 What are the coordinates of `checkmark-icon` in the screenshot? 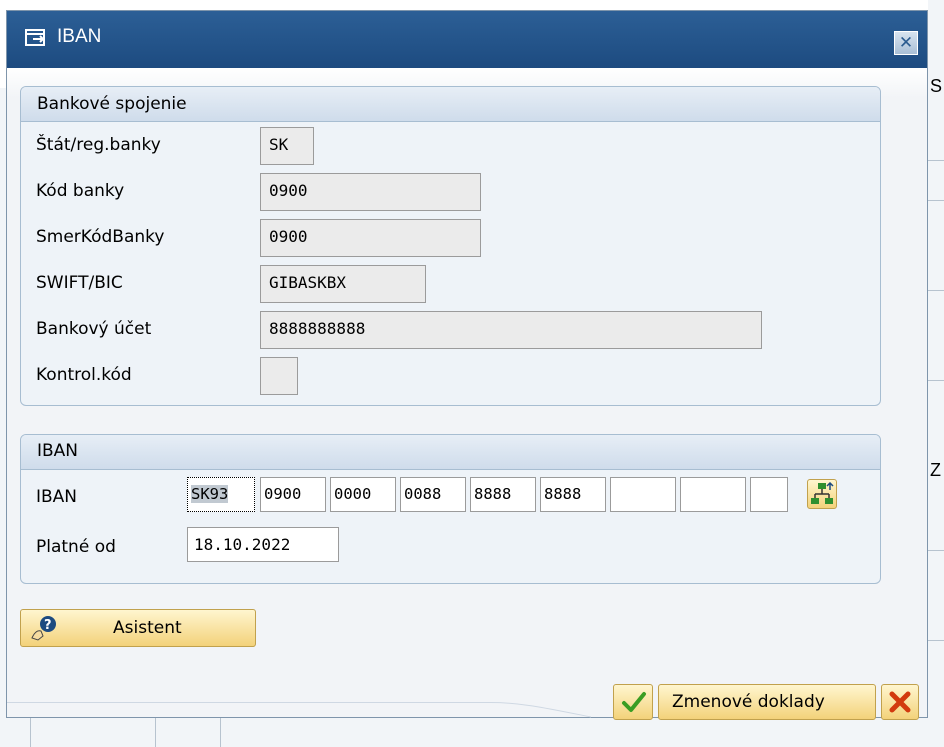 It's located at (634, 702).